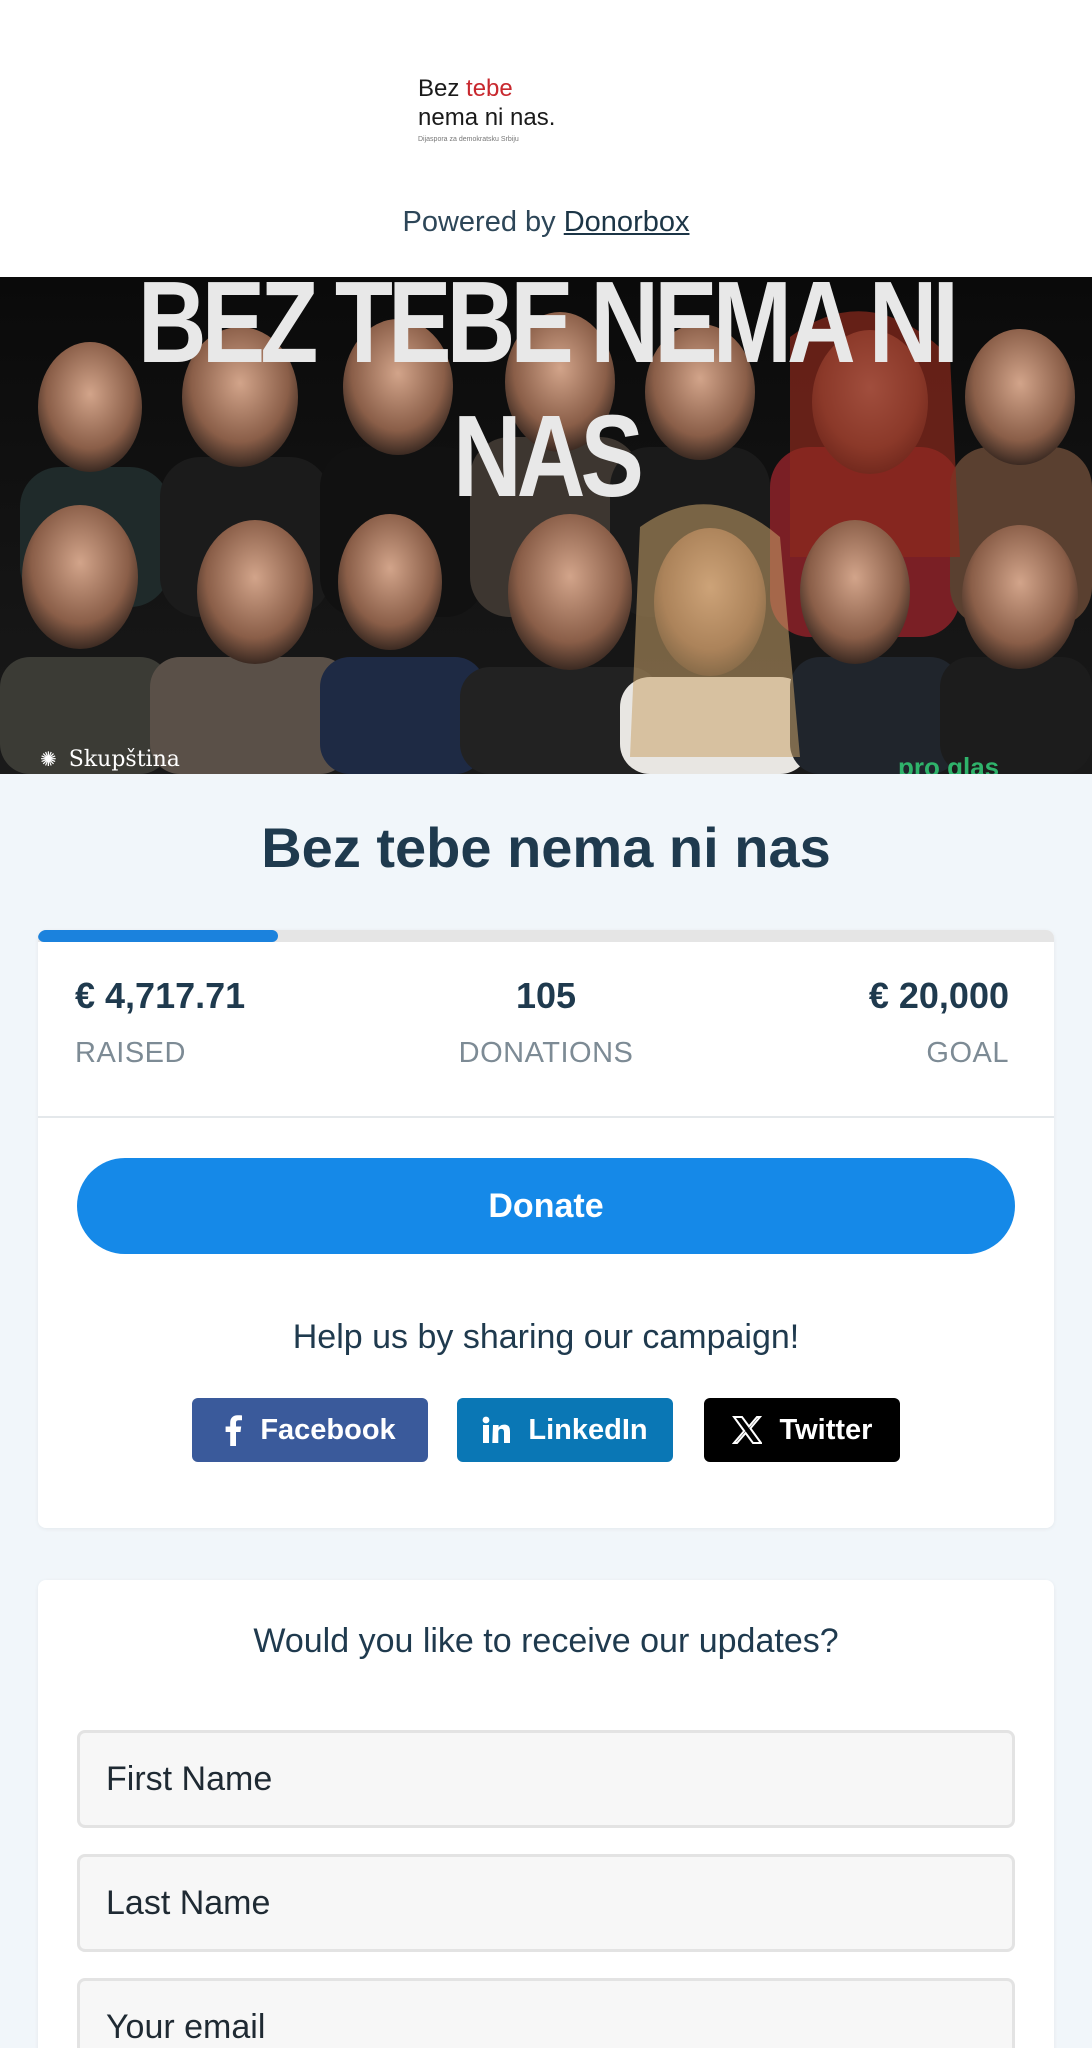 The image size is (1092, 2048). I want to click on x-twitter-icon, so click(746, 1430).